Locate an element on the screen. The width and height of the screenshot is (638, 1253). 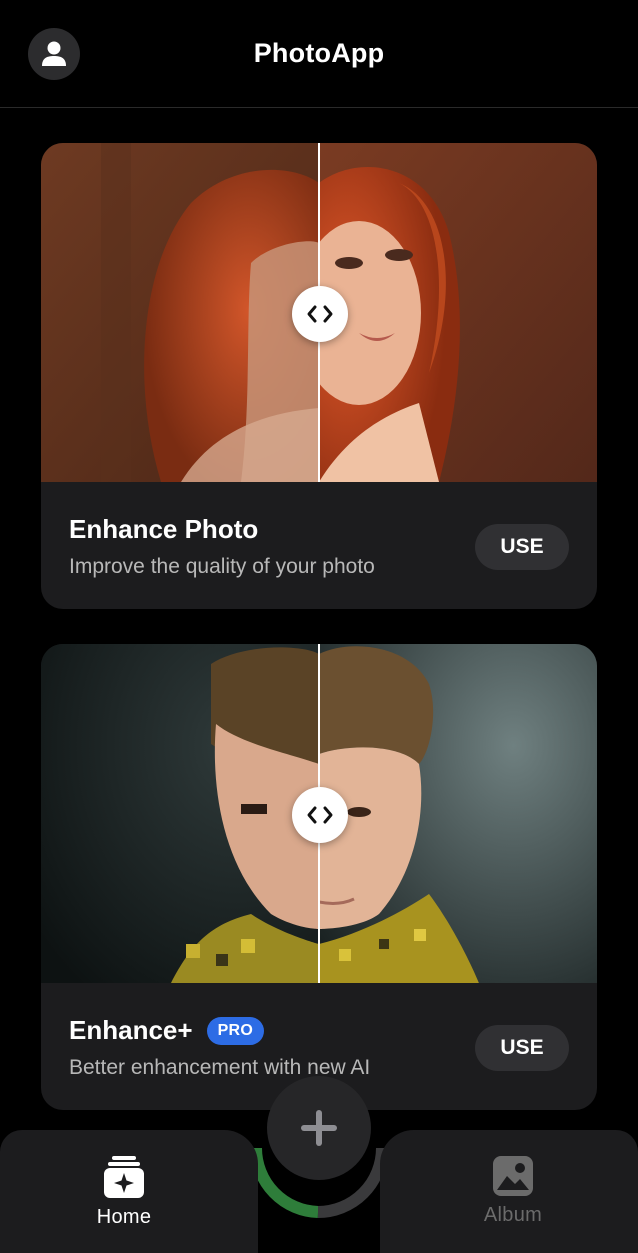
plus-icon is located at coordinates (319, 1128).